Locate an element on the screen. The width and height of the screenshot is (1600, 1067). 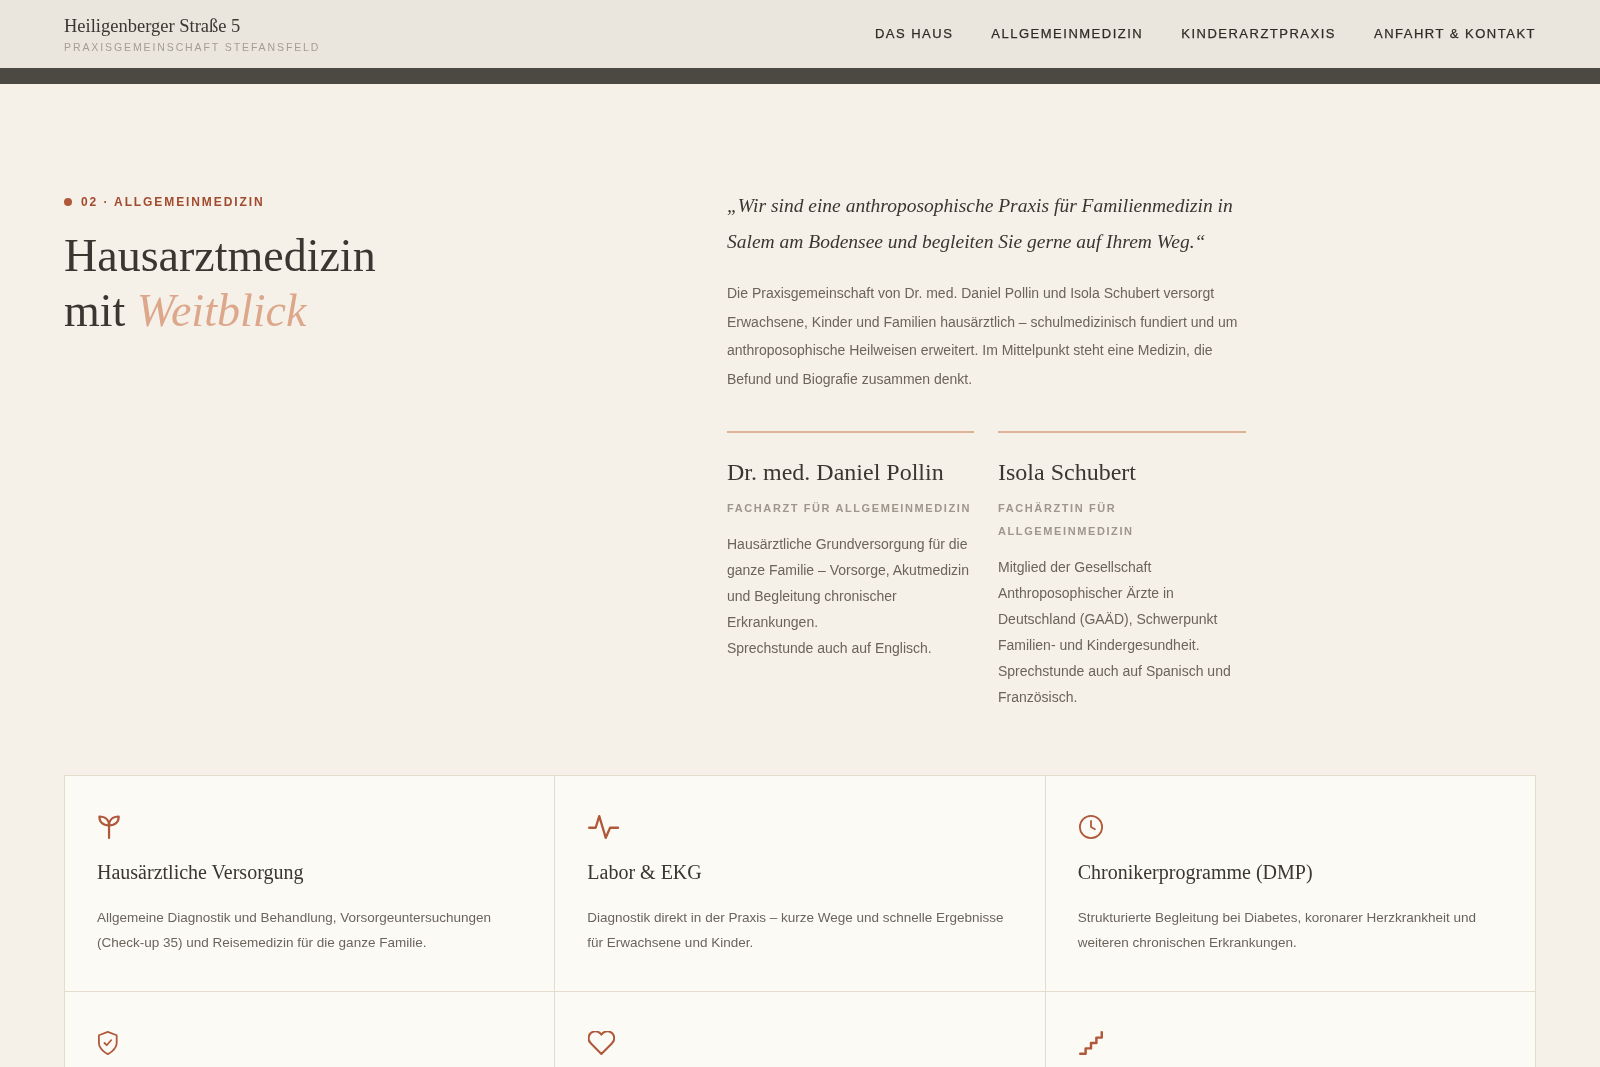
service-description: Strukturierte Begleitung bei Diabetes, koronarer Herzkrankheit und weiteren chronischen Erkrankungen. is located at coordinates (1277, 930).